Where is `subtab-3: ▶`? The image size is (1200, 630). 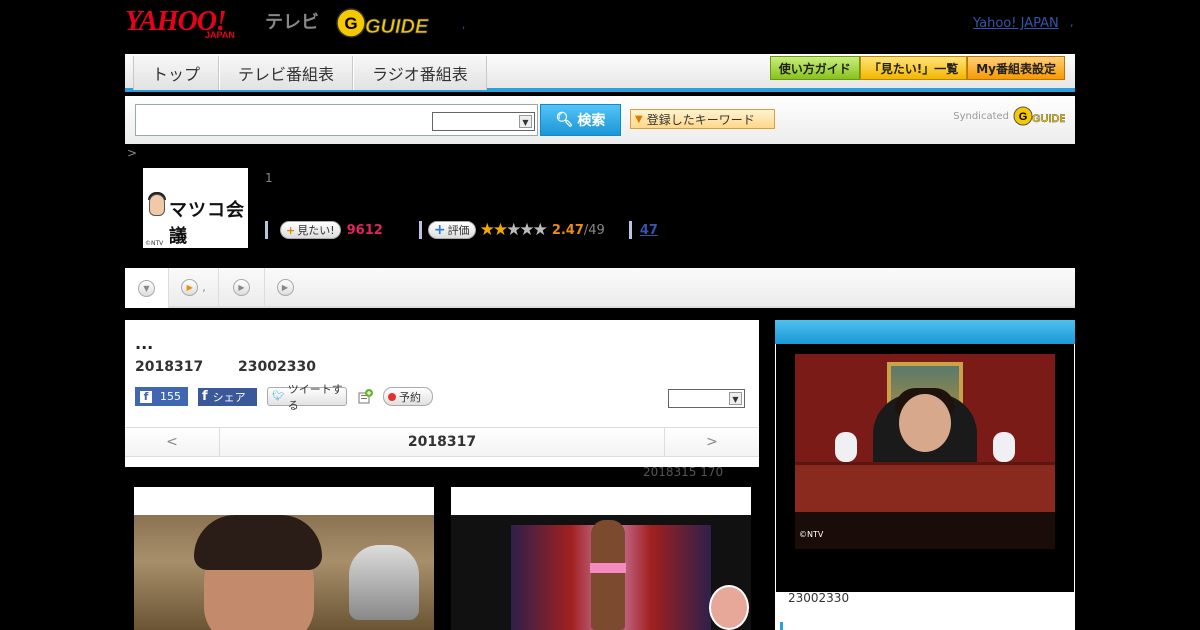 subtab-3: ▶ is located at coordinates (242, 287).